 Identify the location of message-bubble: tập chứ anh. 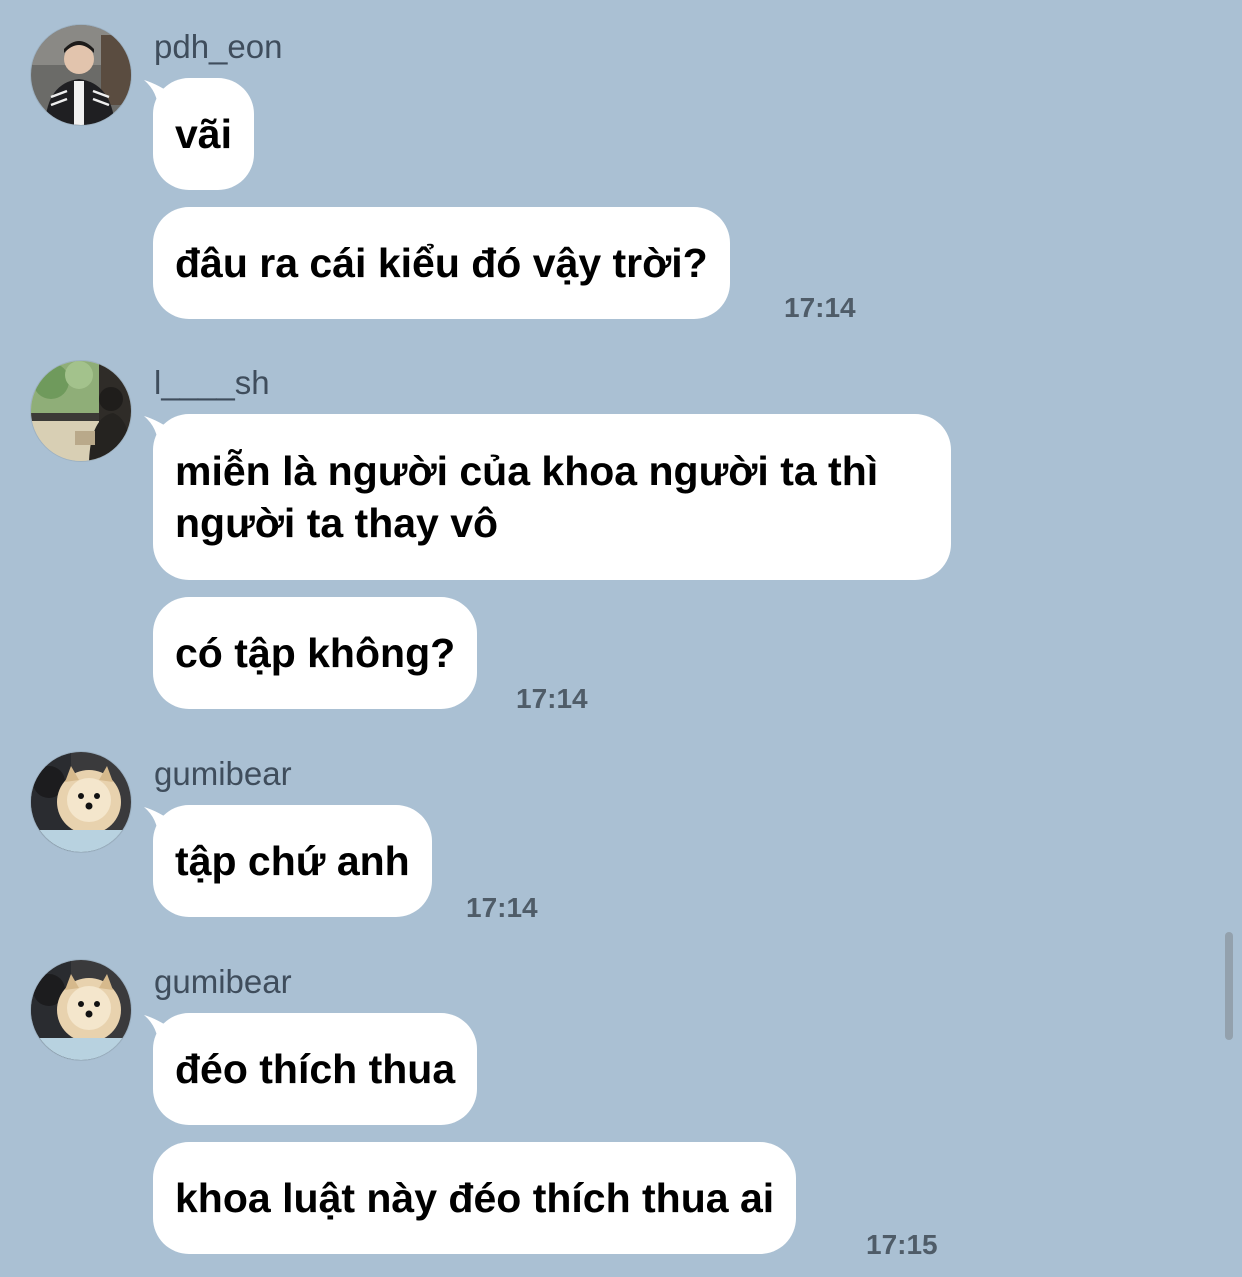
(292, 861).